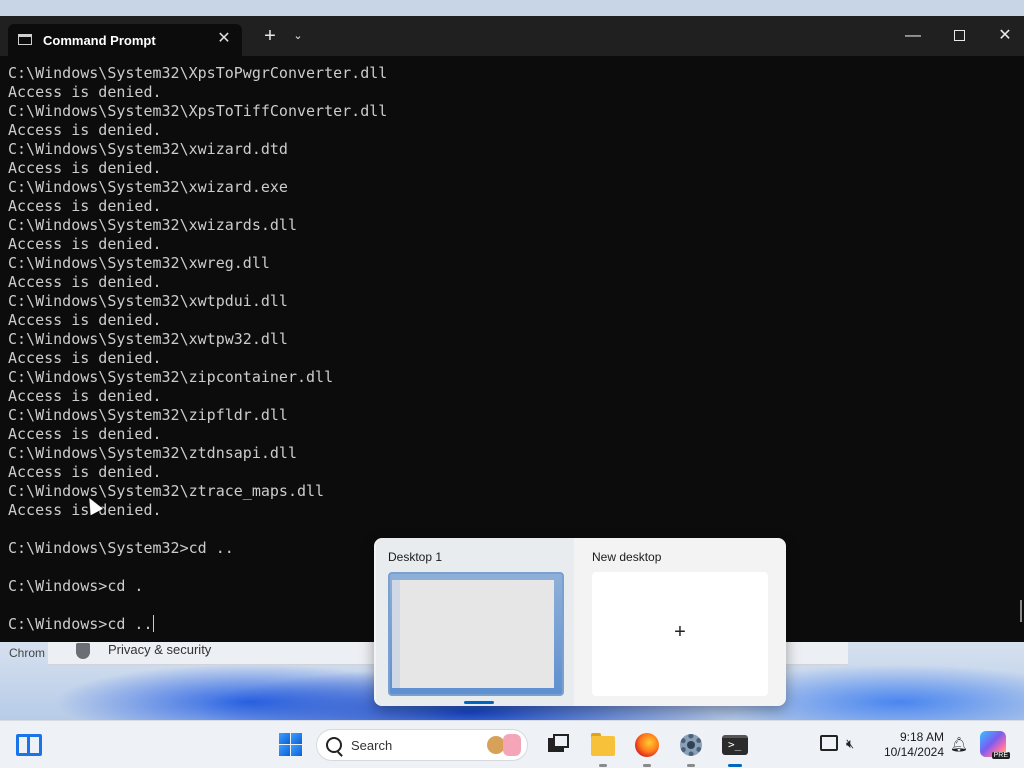  I want to click on widgets-icon, so click(29, 745).